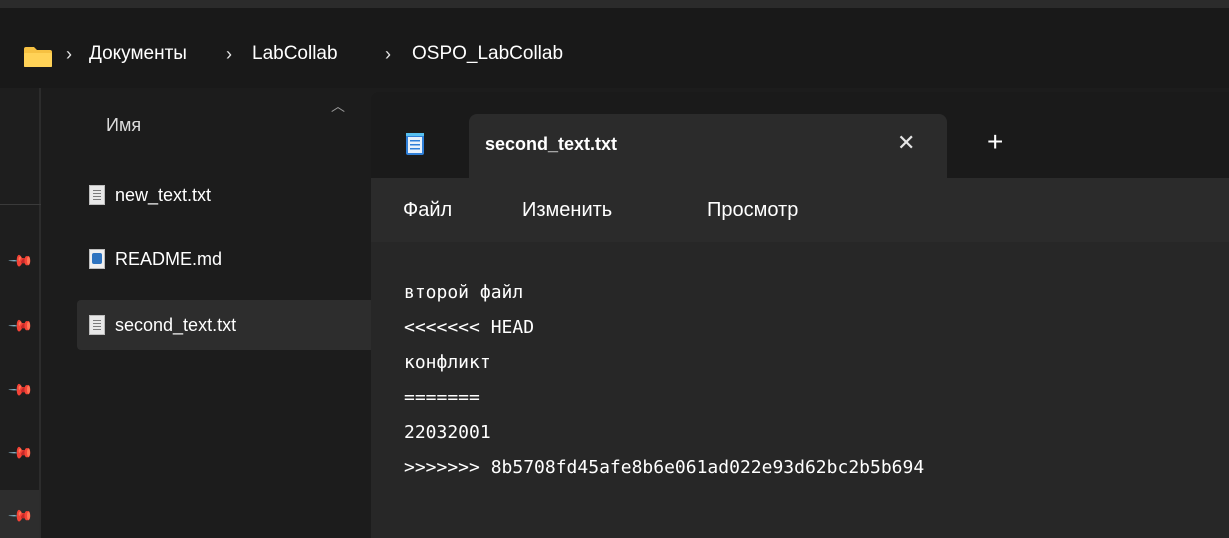 The width and height of the screenshot is (1229, 538). I want to click on nav-item-selected: 📌, so click(19, 514).